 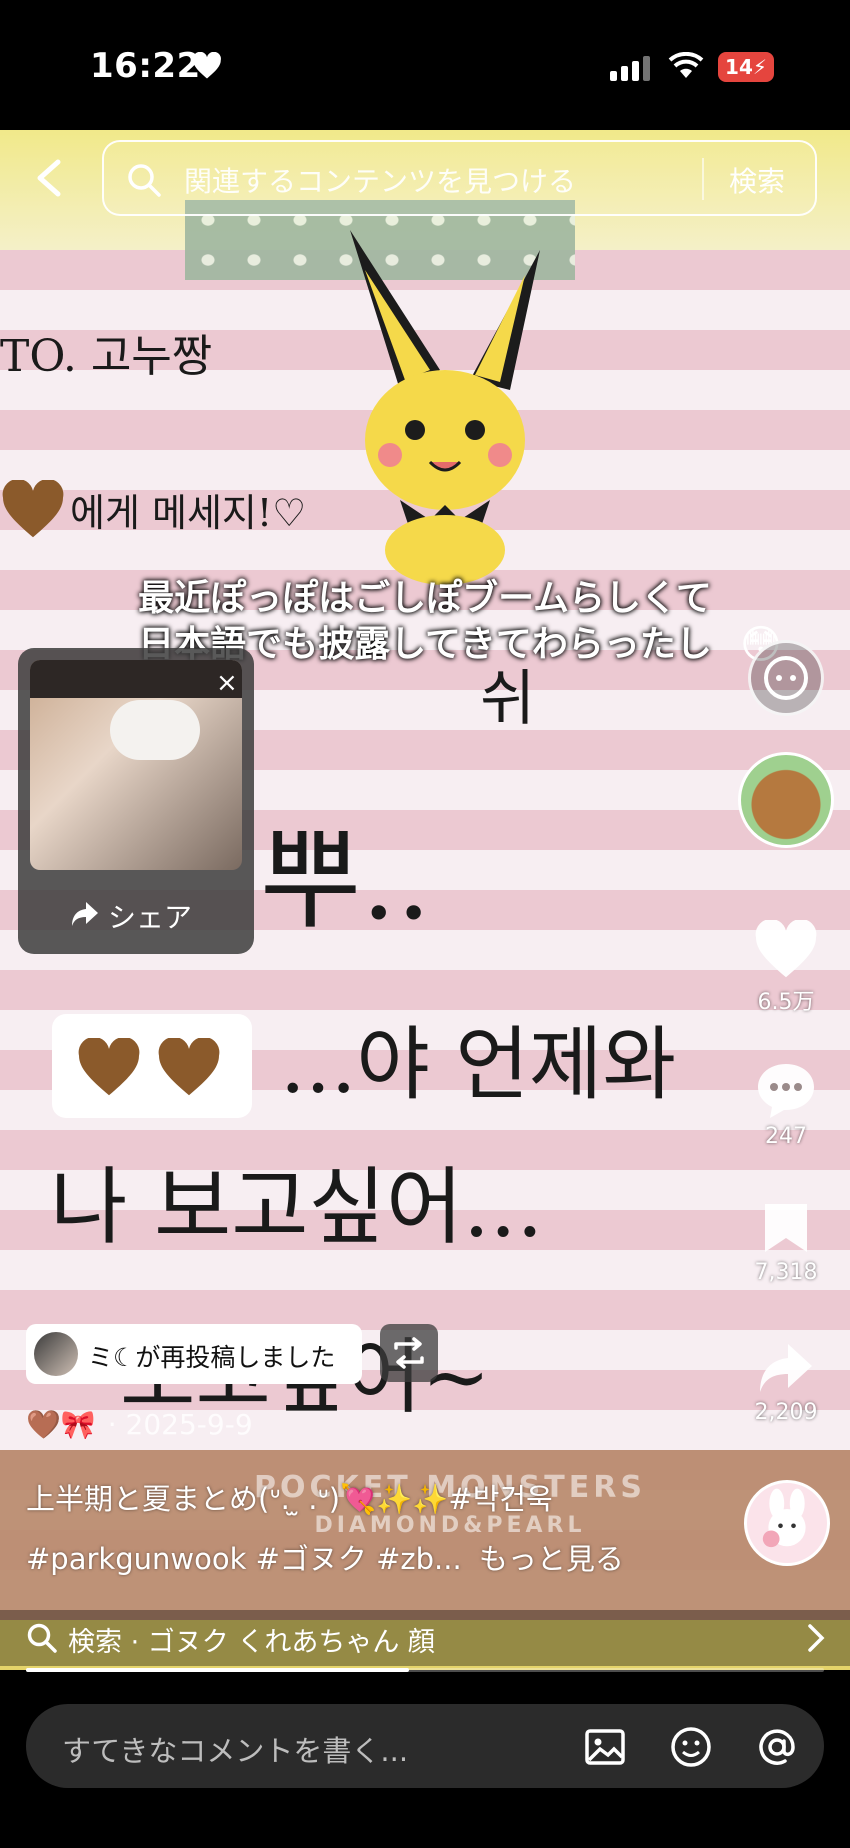 What do you see at coordinates (786, 1412) in the screenshot?
I see `share-count: 2,209` at bounding box center [786, 1412].